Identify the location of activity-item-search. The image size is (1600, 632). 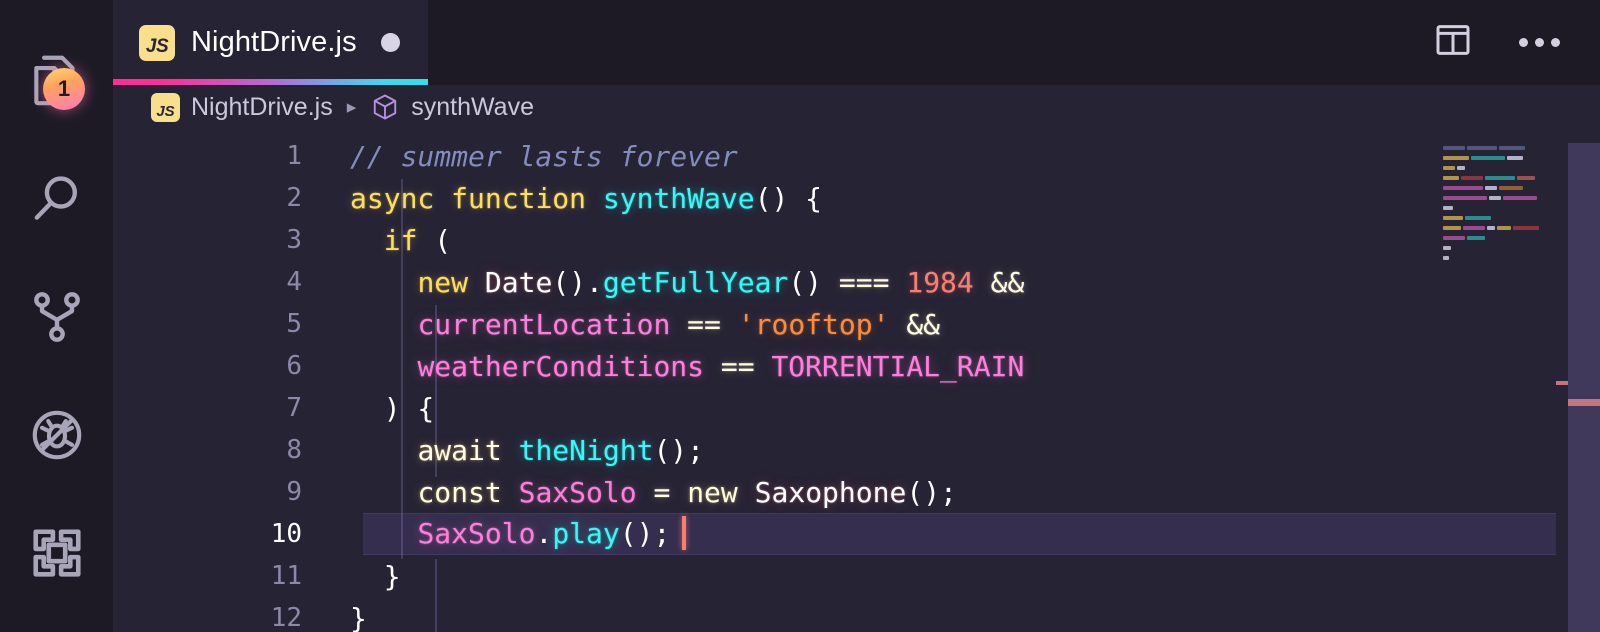
(56, 199).